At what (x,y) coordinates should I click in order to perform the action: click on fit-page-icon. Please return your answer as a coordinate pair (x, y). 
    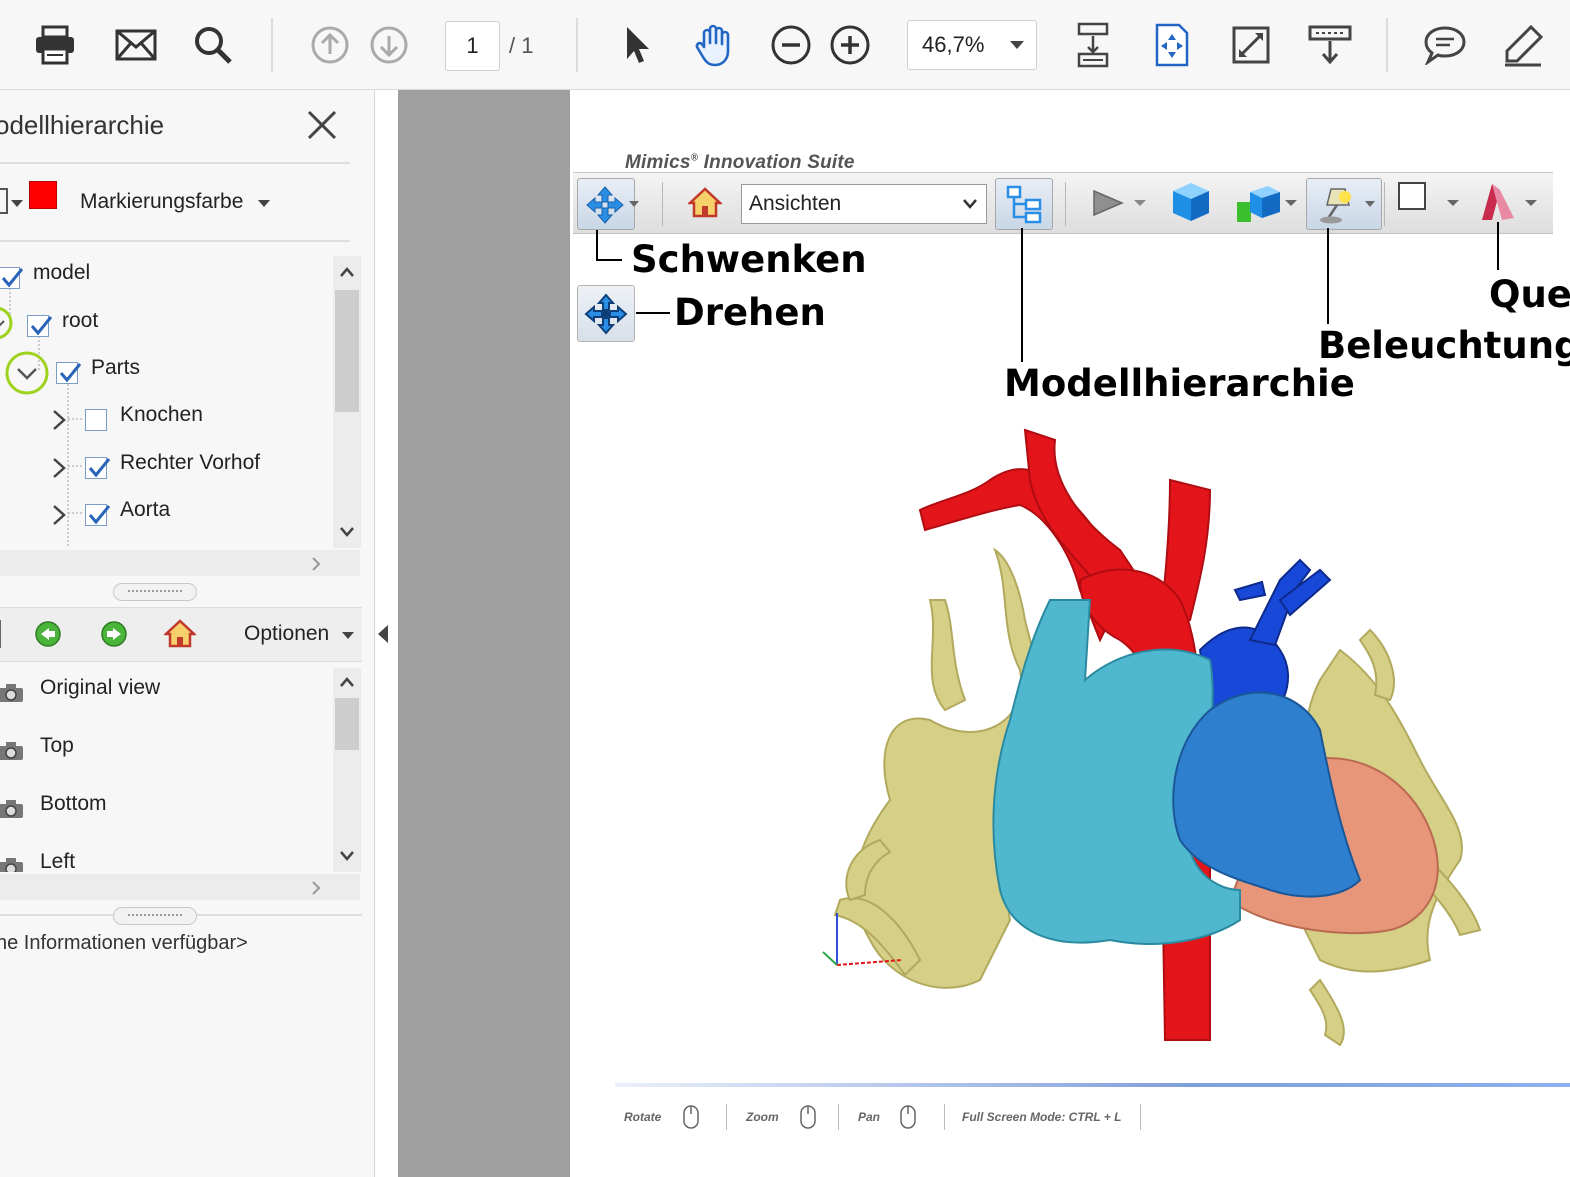
    Looking at the image, I should click on (1172, 45).